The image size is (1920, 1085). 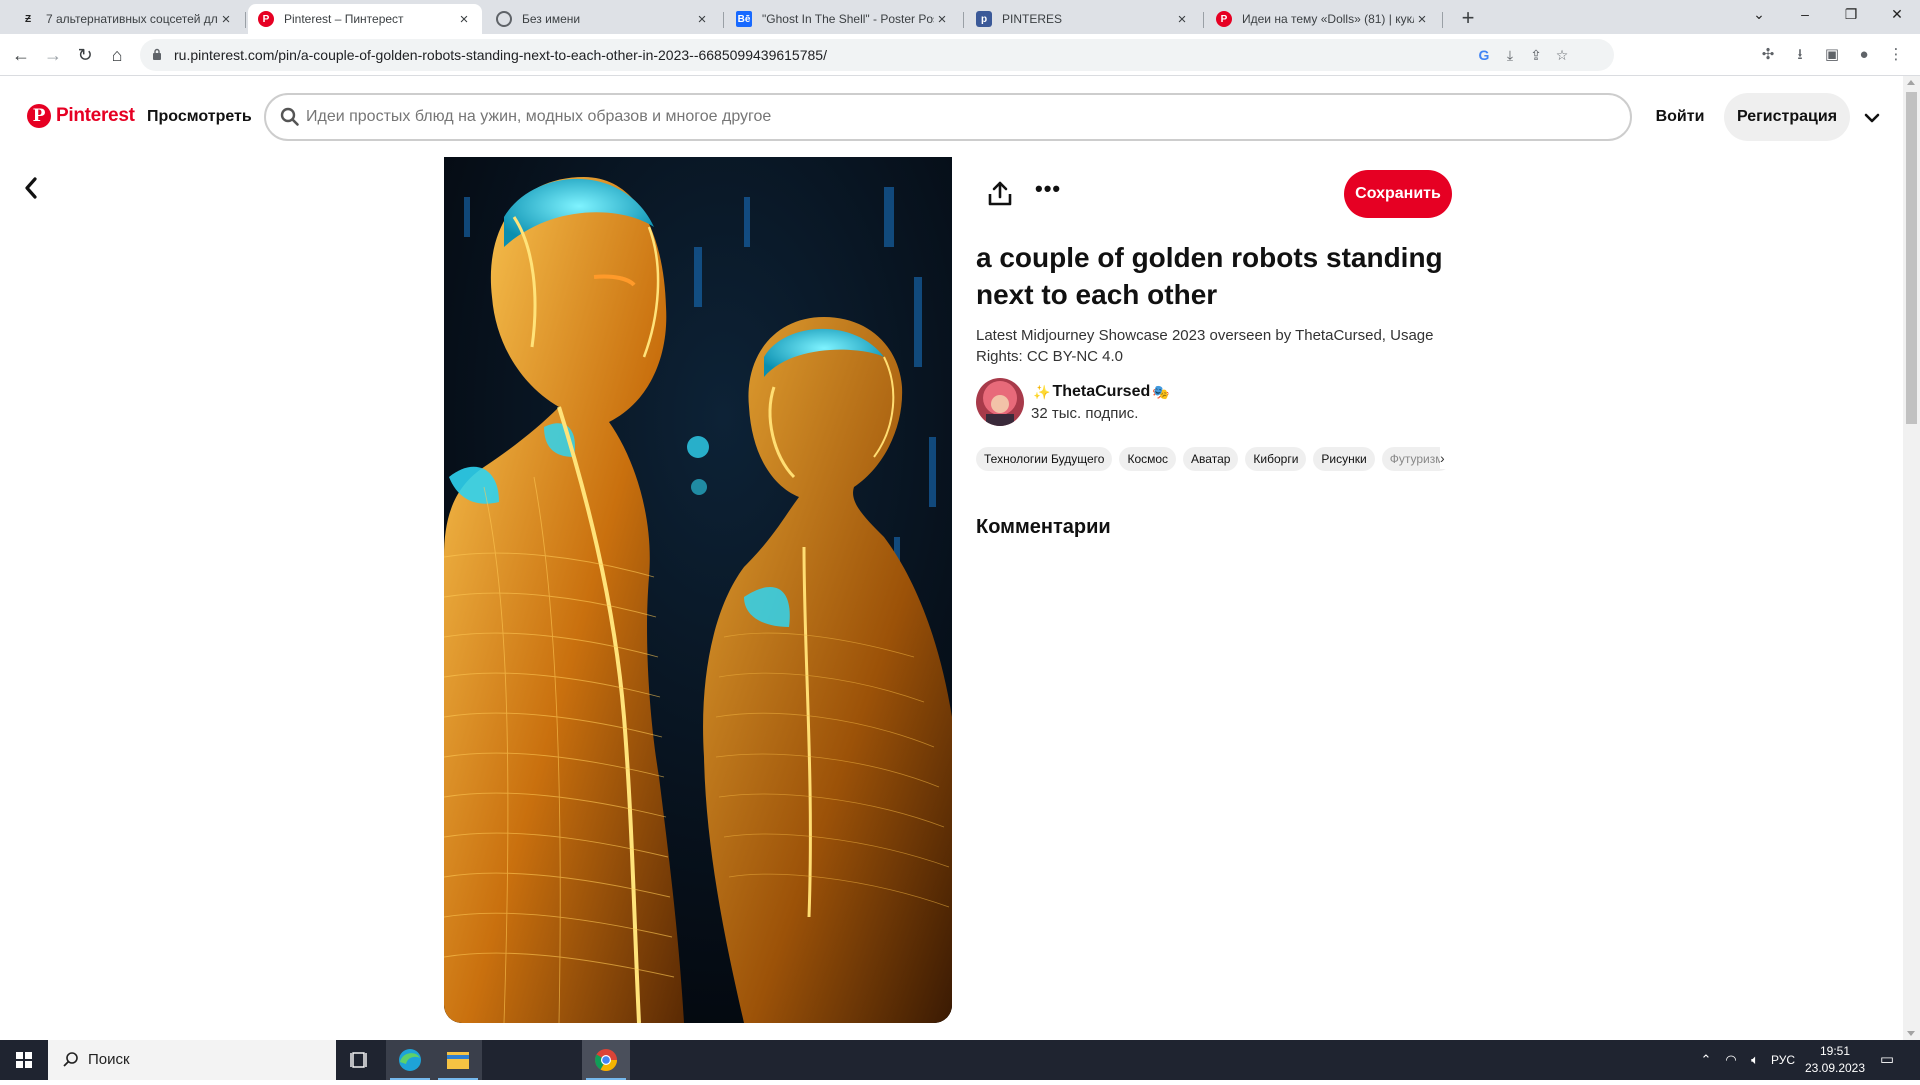 I want to click on author-name-row: ✨ ThetaCursed 🎭, so click(x=1101, y=392).